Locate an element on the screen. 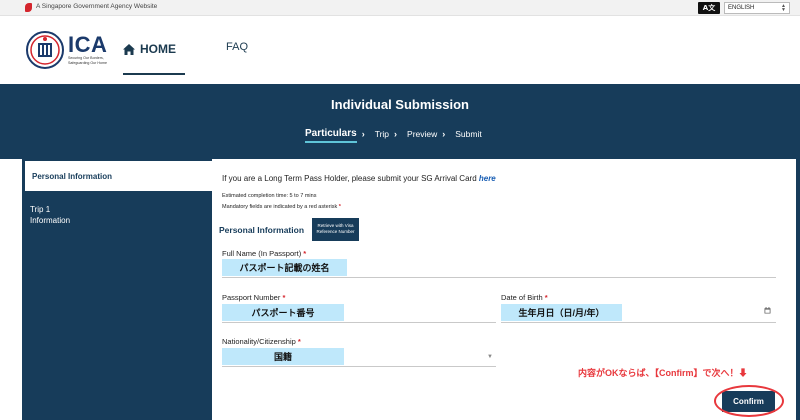 The image size is (800, 420). step-preview: Preview › is located at coordinates (431, 134).